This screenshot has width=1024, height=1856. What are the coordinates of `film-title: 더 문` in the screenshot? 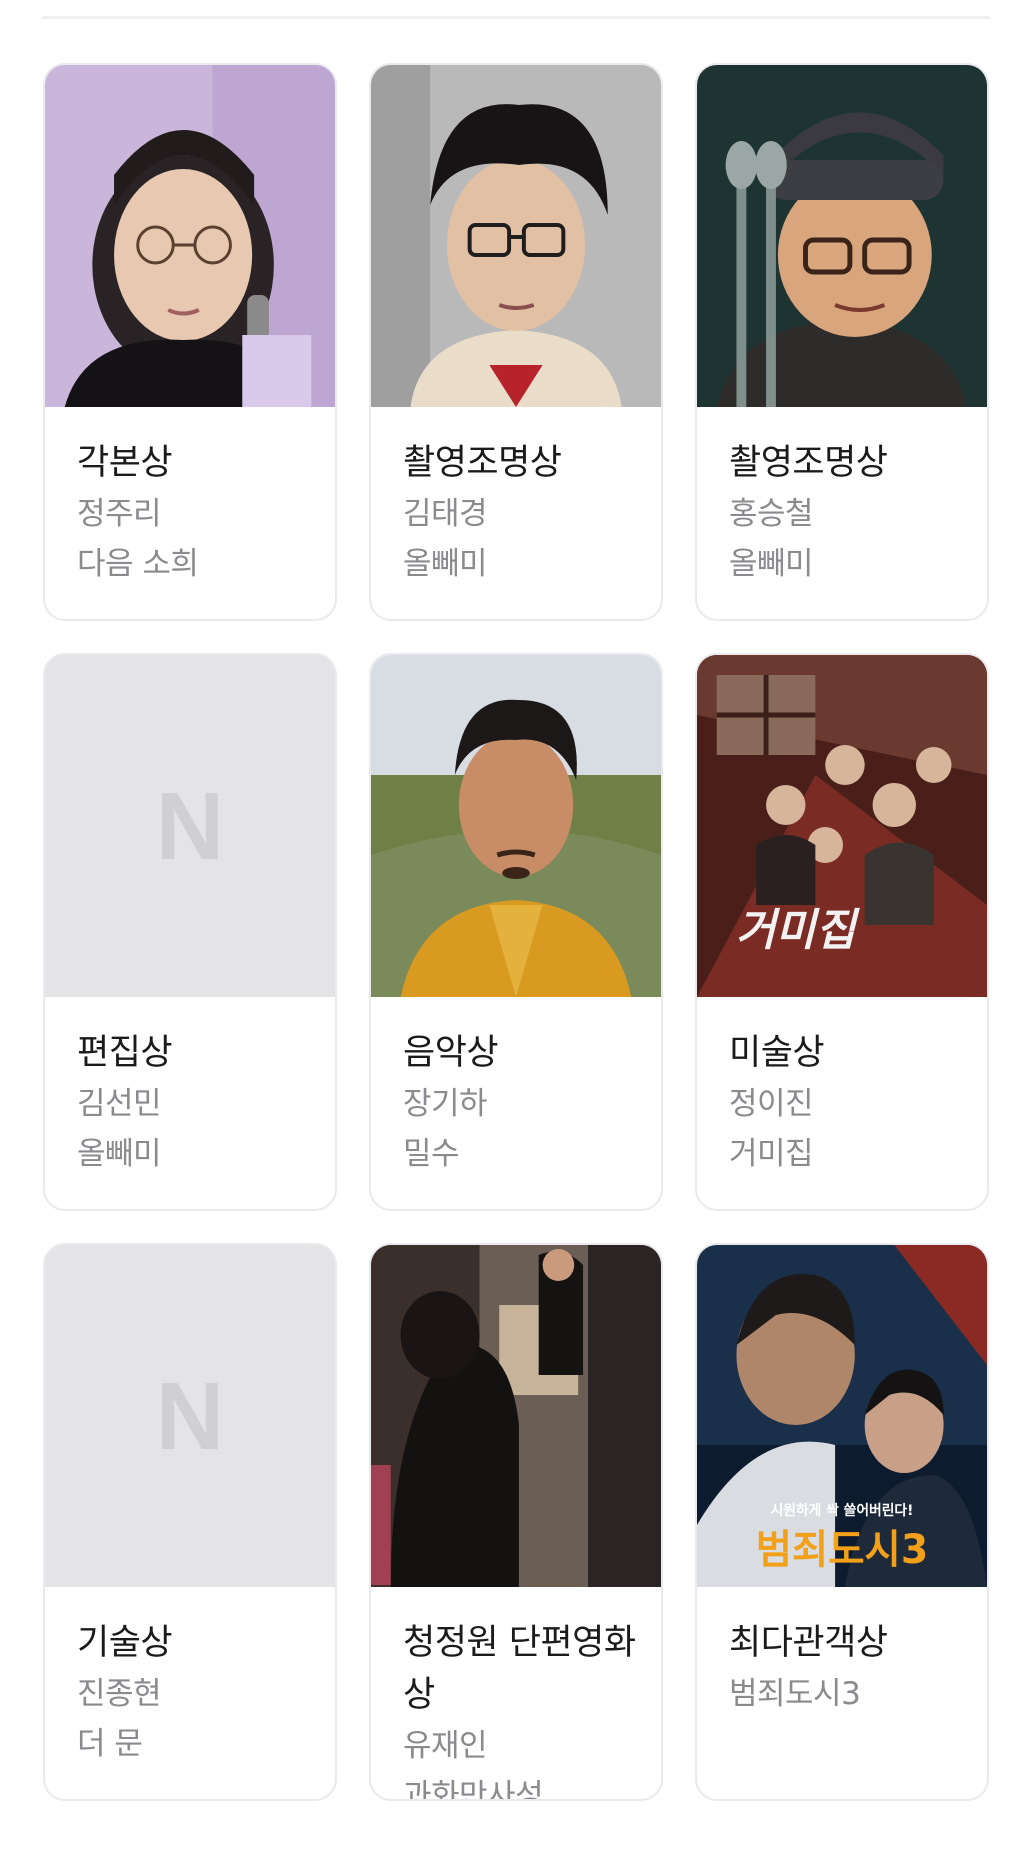 It's located at (110, 1744).